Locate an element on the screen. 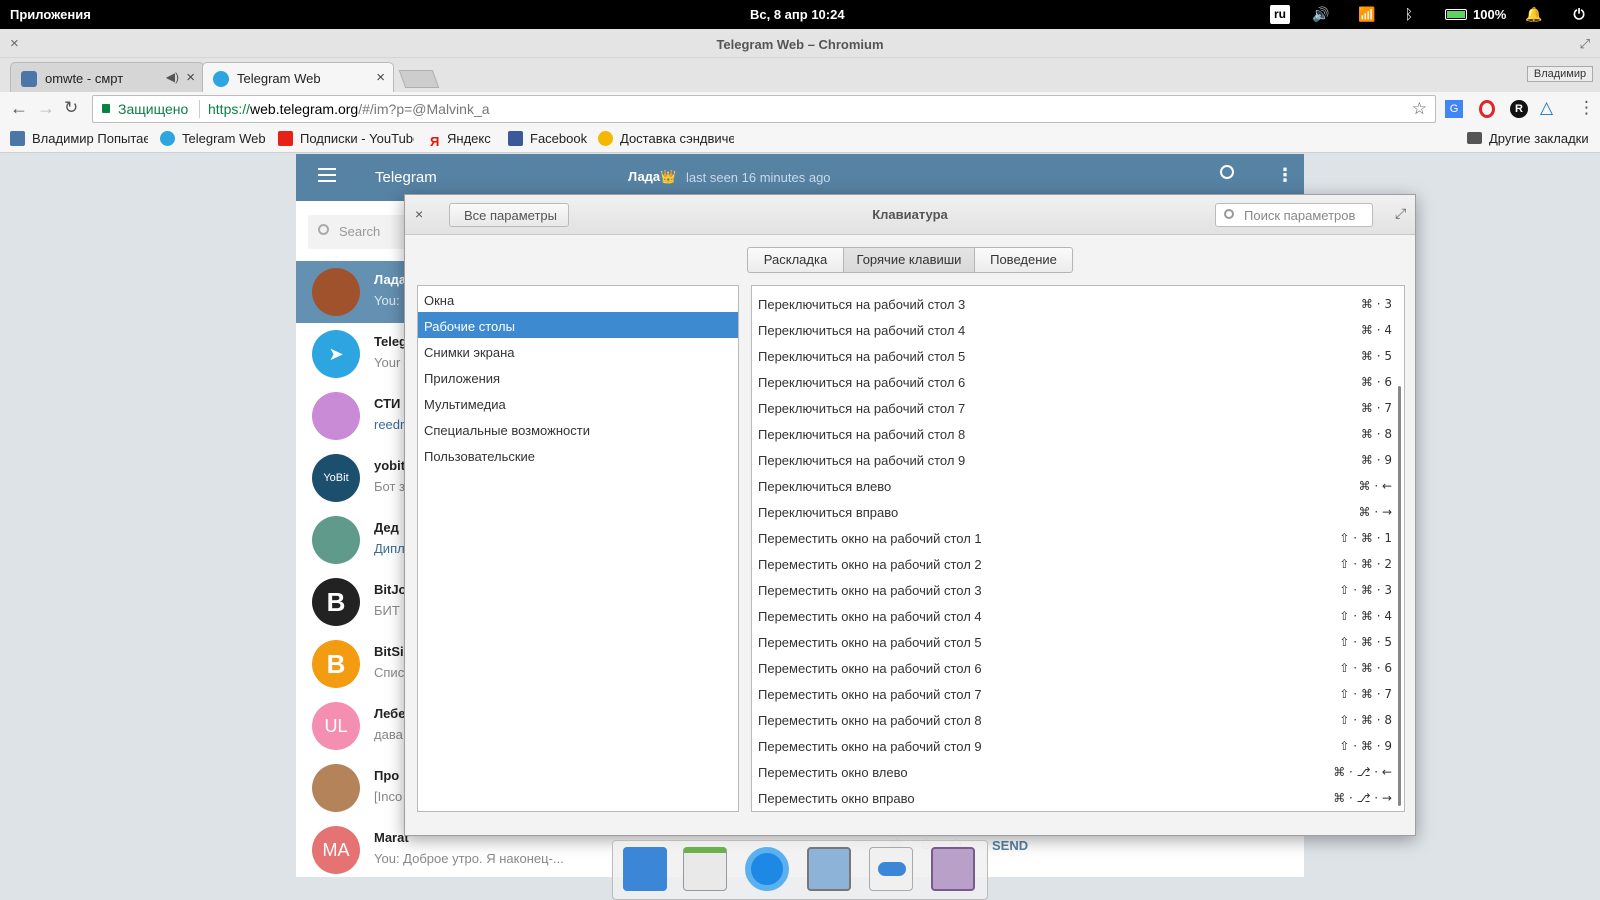  bookmark-facebook: Facebook is located at coordinates (547, 138).